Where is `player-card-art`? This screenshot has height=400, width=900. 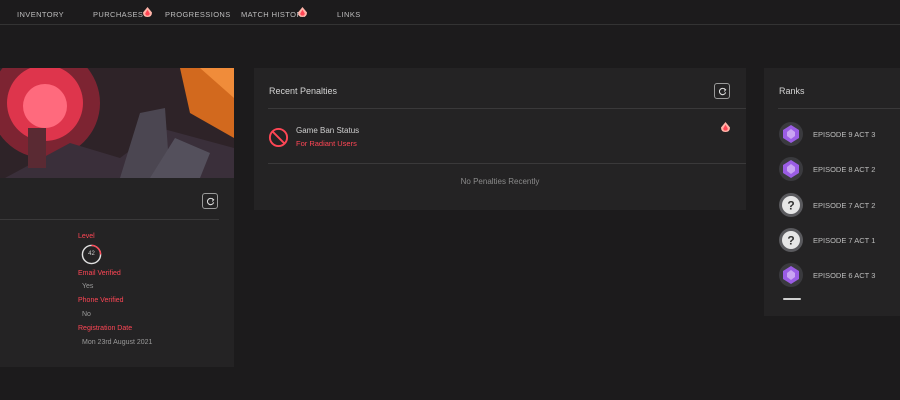 player-card-art is located at coordinates (117, 123).